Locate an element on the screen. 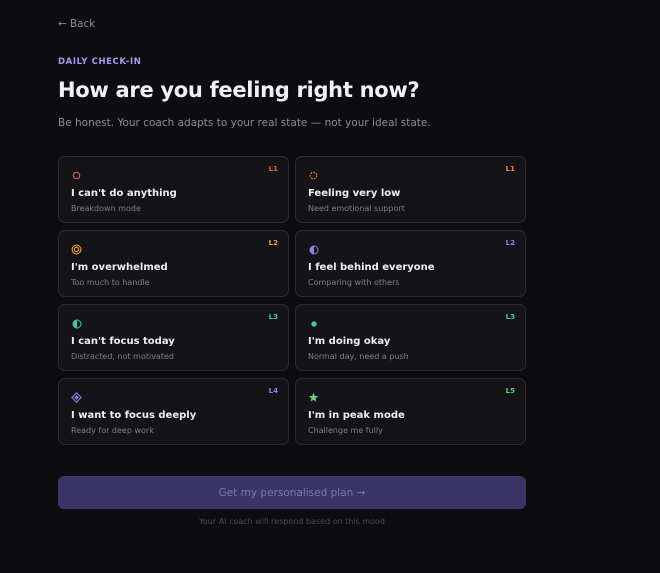 This screenshot has width=660, height=573. level-badge: L4 is located at coordinates (273, 391).